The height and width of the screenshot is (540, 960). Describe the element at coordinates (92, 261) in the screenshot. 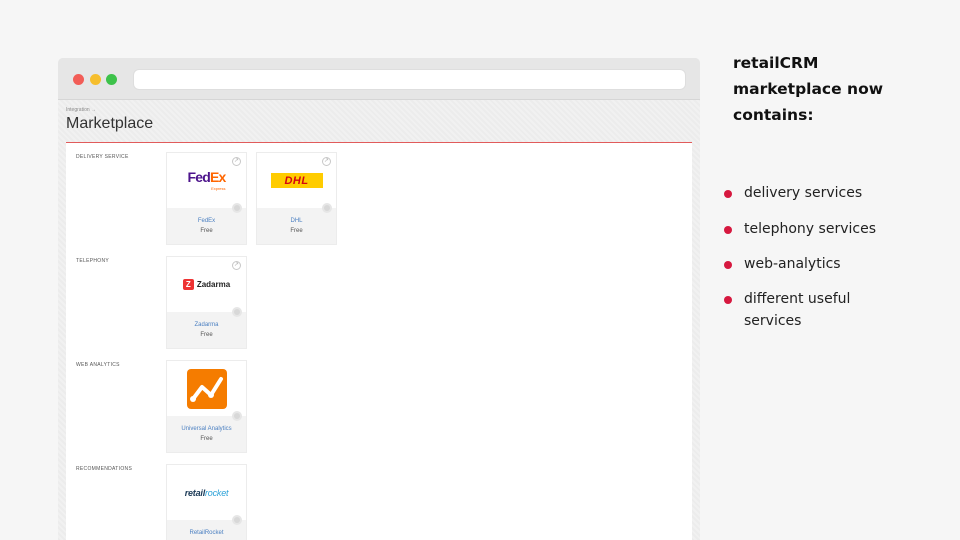

I see `section-label-telephony: TELEPHONY` at that location.